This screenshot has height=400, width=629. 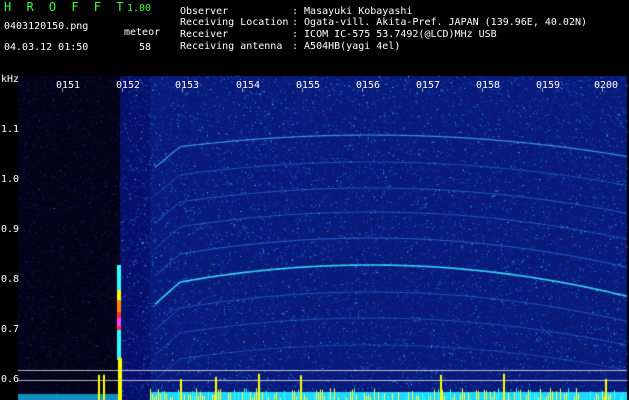 I want to click on y-tick-label: 1.0, so click(x=10, y=179).